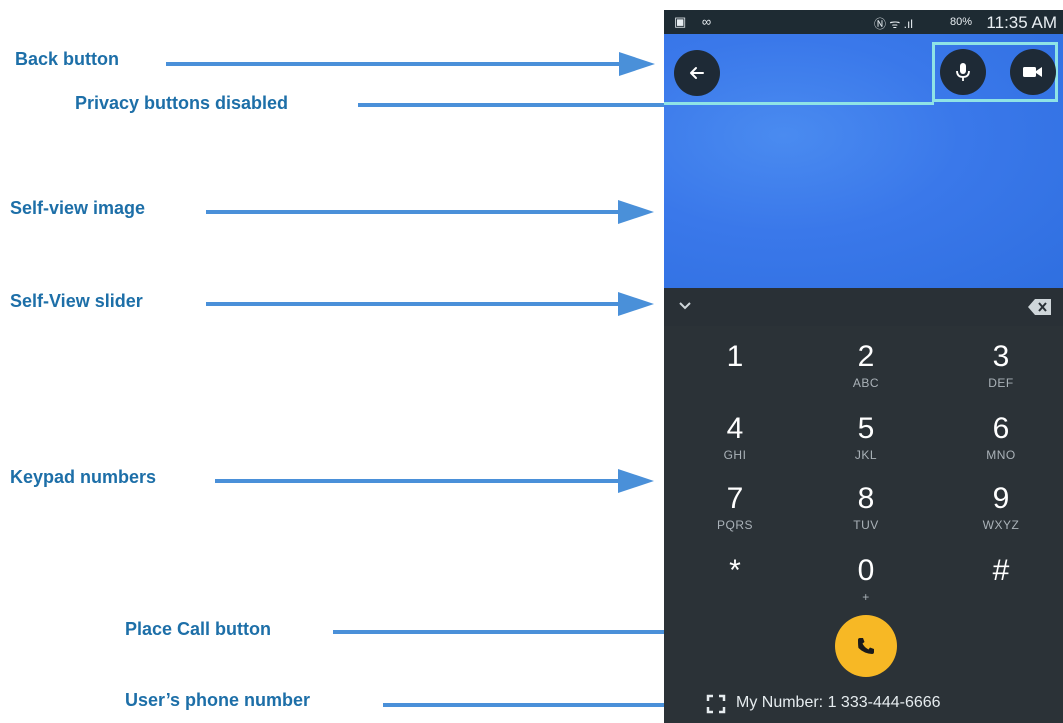 The height and width of the screenshot is (723, 1063). Describe the element at coordinates (636, 481) in the screenshot. I see `arrow-head-keypad-numbers` at that location.